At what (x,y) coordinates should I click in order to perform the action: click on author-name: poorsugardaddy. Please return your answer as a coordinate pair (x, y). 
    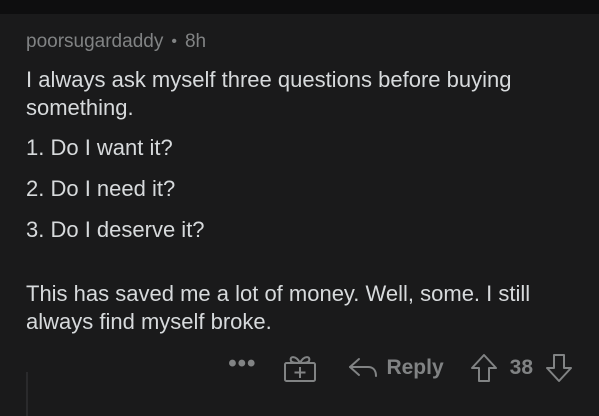
    Looking at the image, I should click on (94, 42).